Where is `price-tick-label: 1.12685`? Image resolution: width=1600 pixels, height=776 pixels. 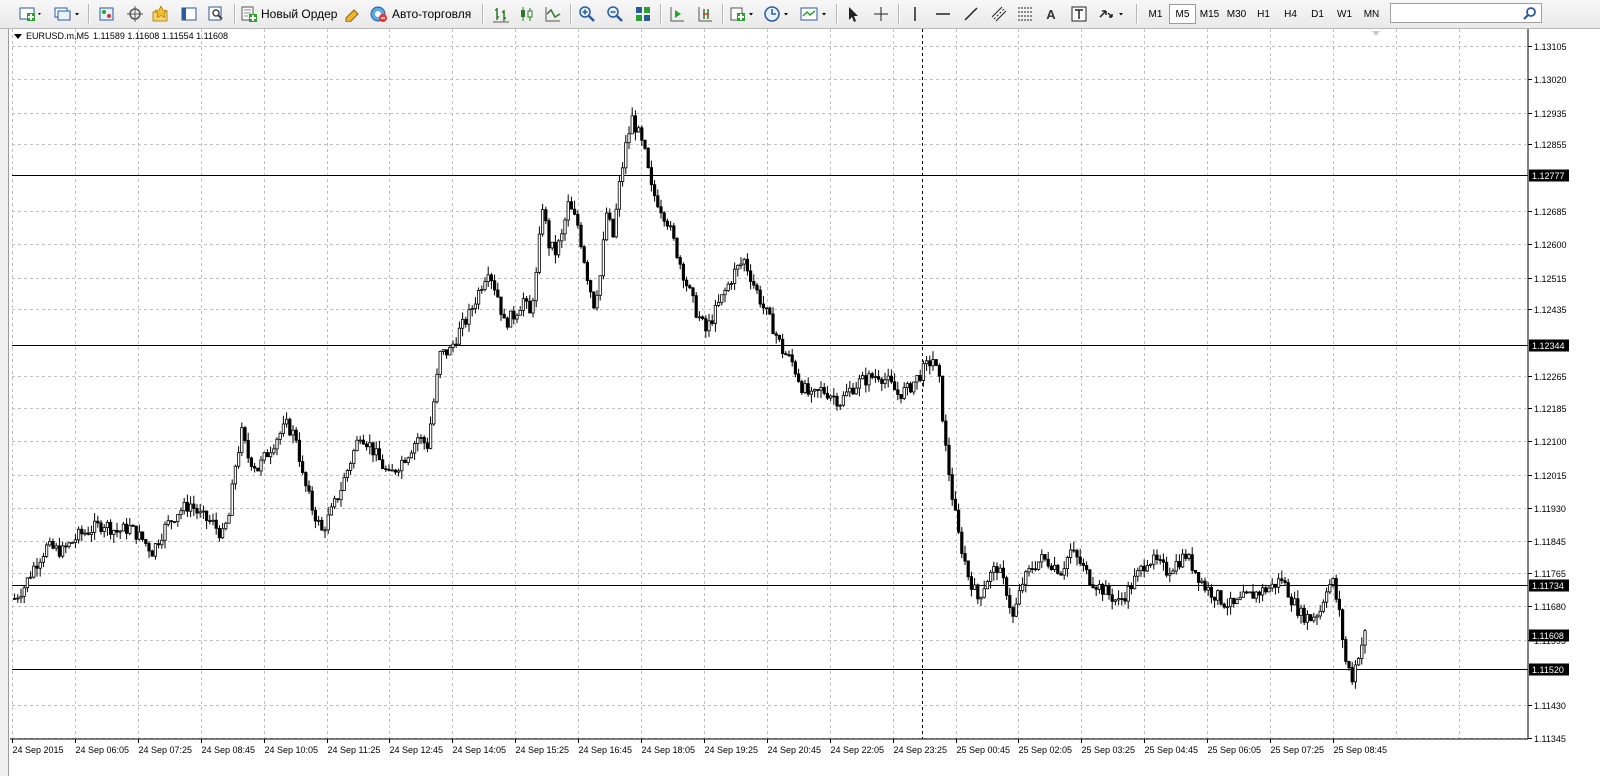
price-tick-label: 1.12685 is located at coordinates (1550, 212).